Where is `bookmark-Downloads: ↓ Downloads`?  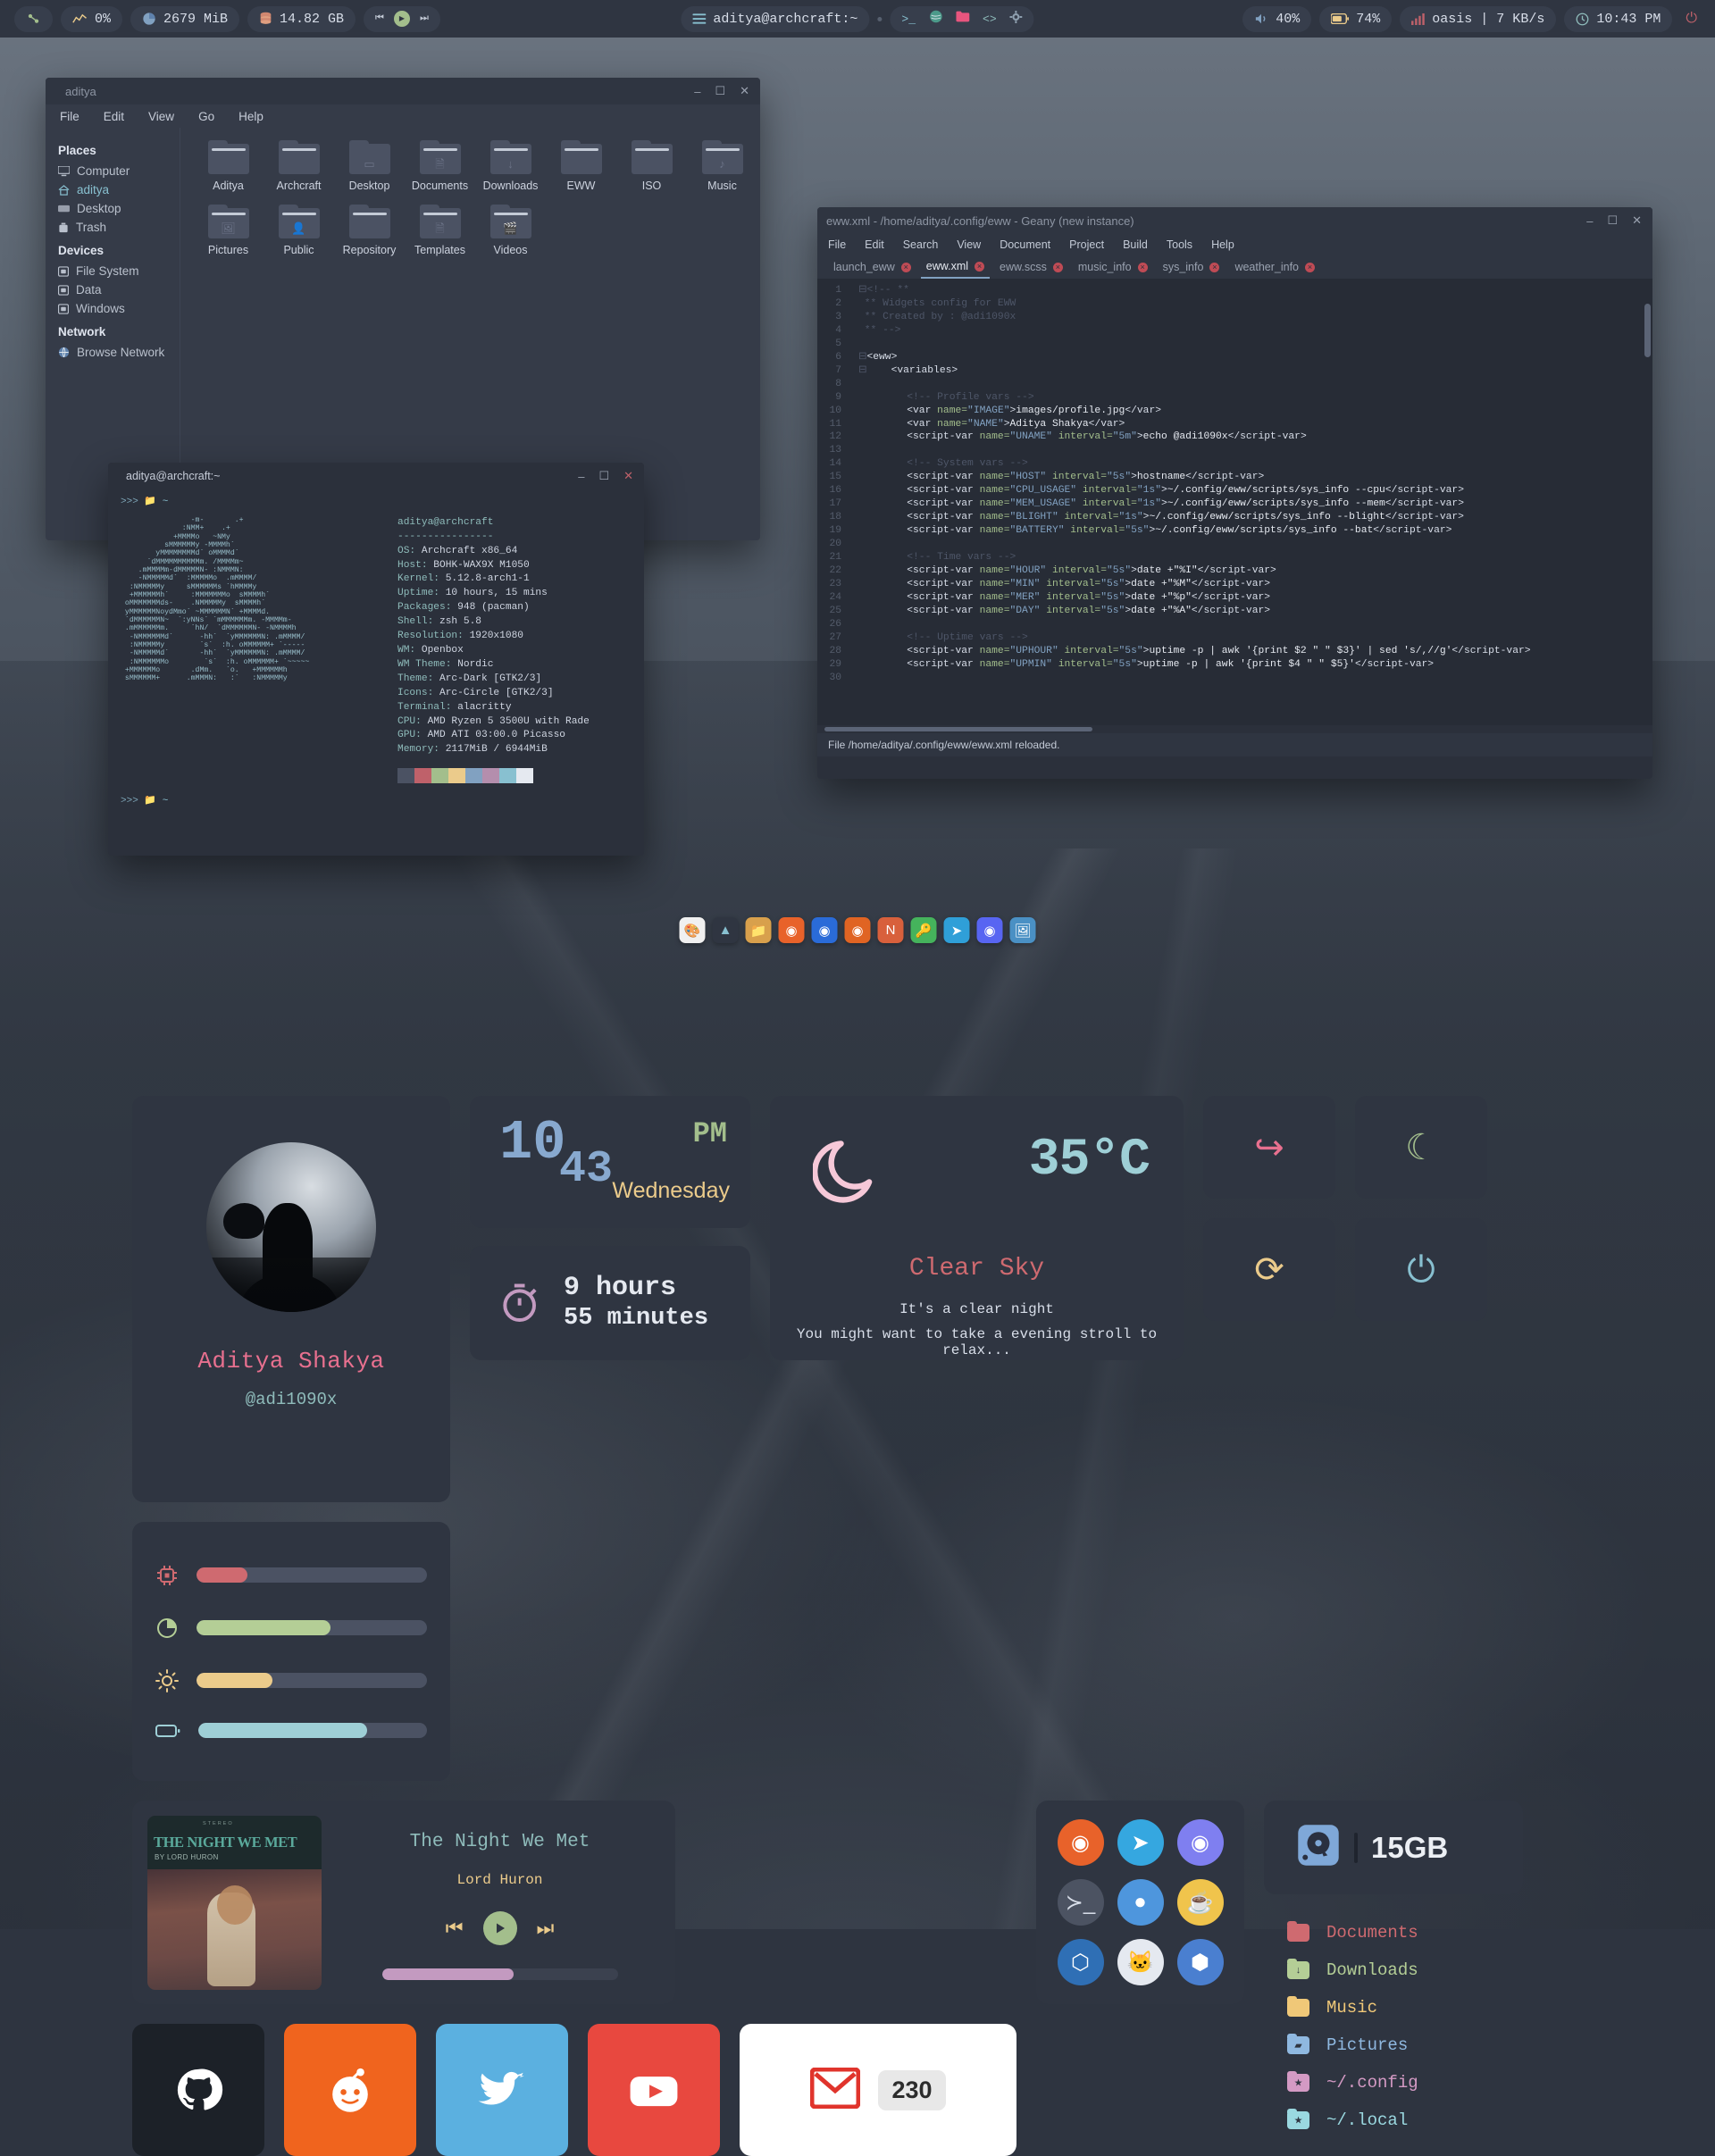
bookmark-Downloads: ↓ Downloads is located at coordinates (1405, 1970).